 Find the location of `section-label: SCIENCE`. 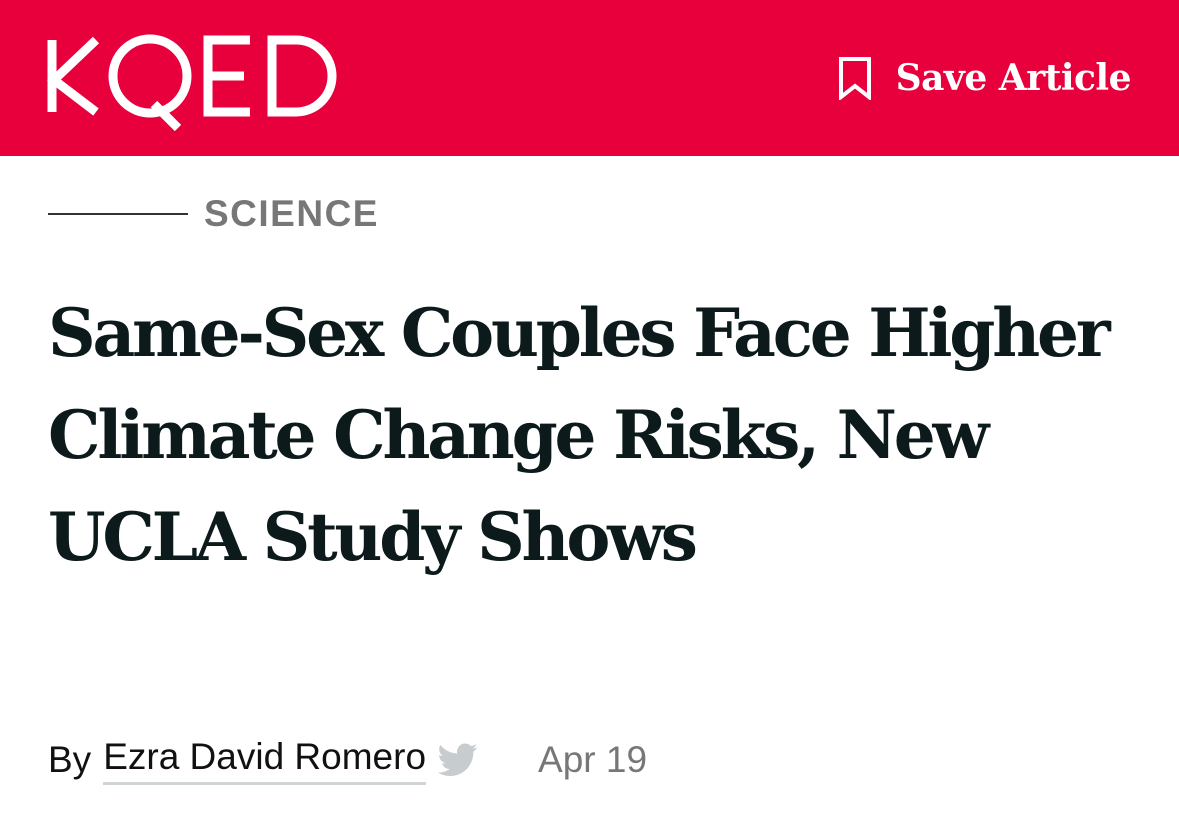

section-label: SCIENCE is located at coordinates (291, 214).